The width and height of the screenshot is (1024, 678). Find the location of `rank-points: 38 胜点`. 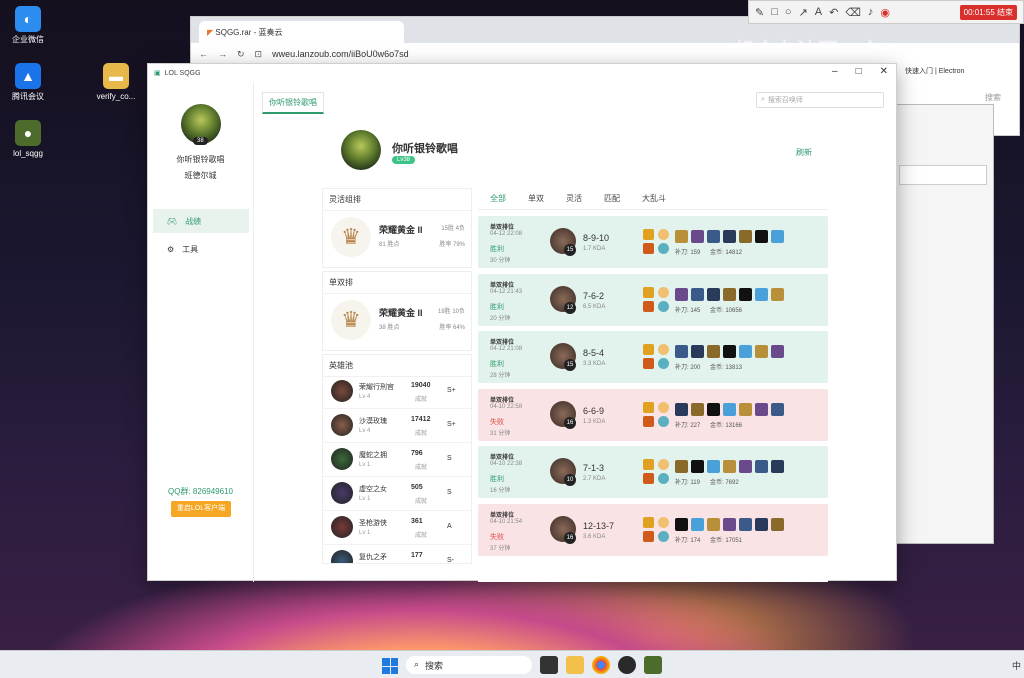

rank-points: 38 胜点 is located at coordinates (389, 328).